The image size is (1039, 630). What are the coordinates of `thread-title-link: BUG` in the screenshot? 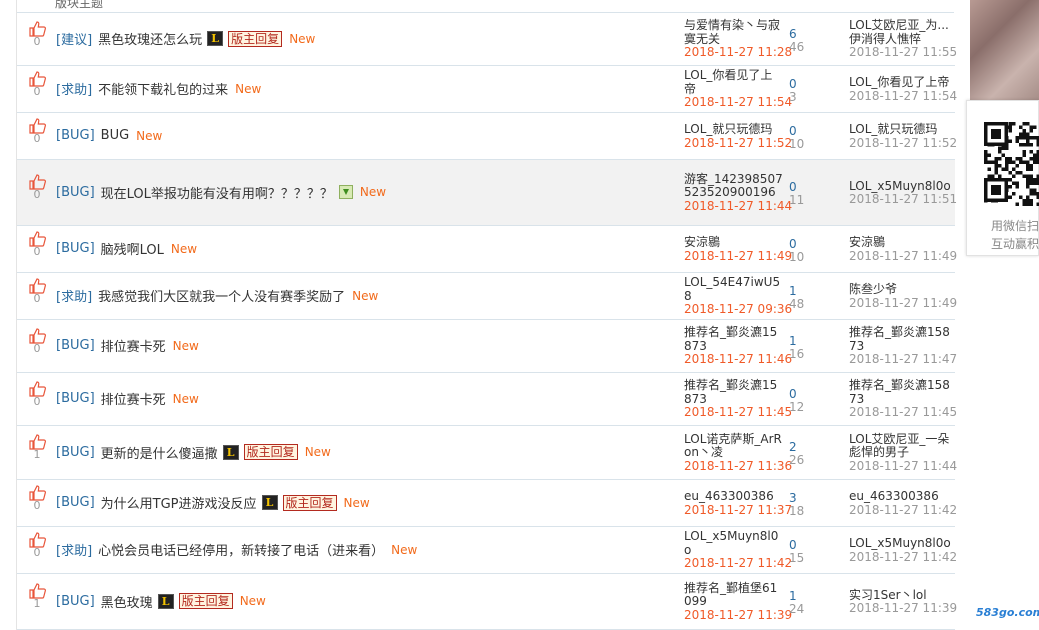 It's located at (115, 135).